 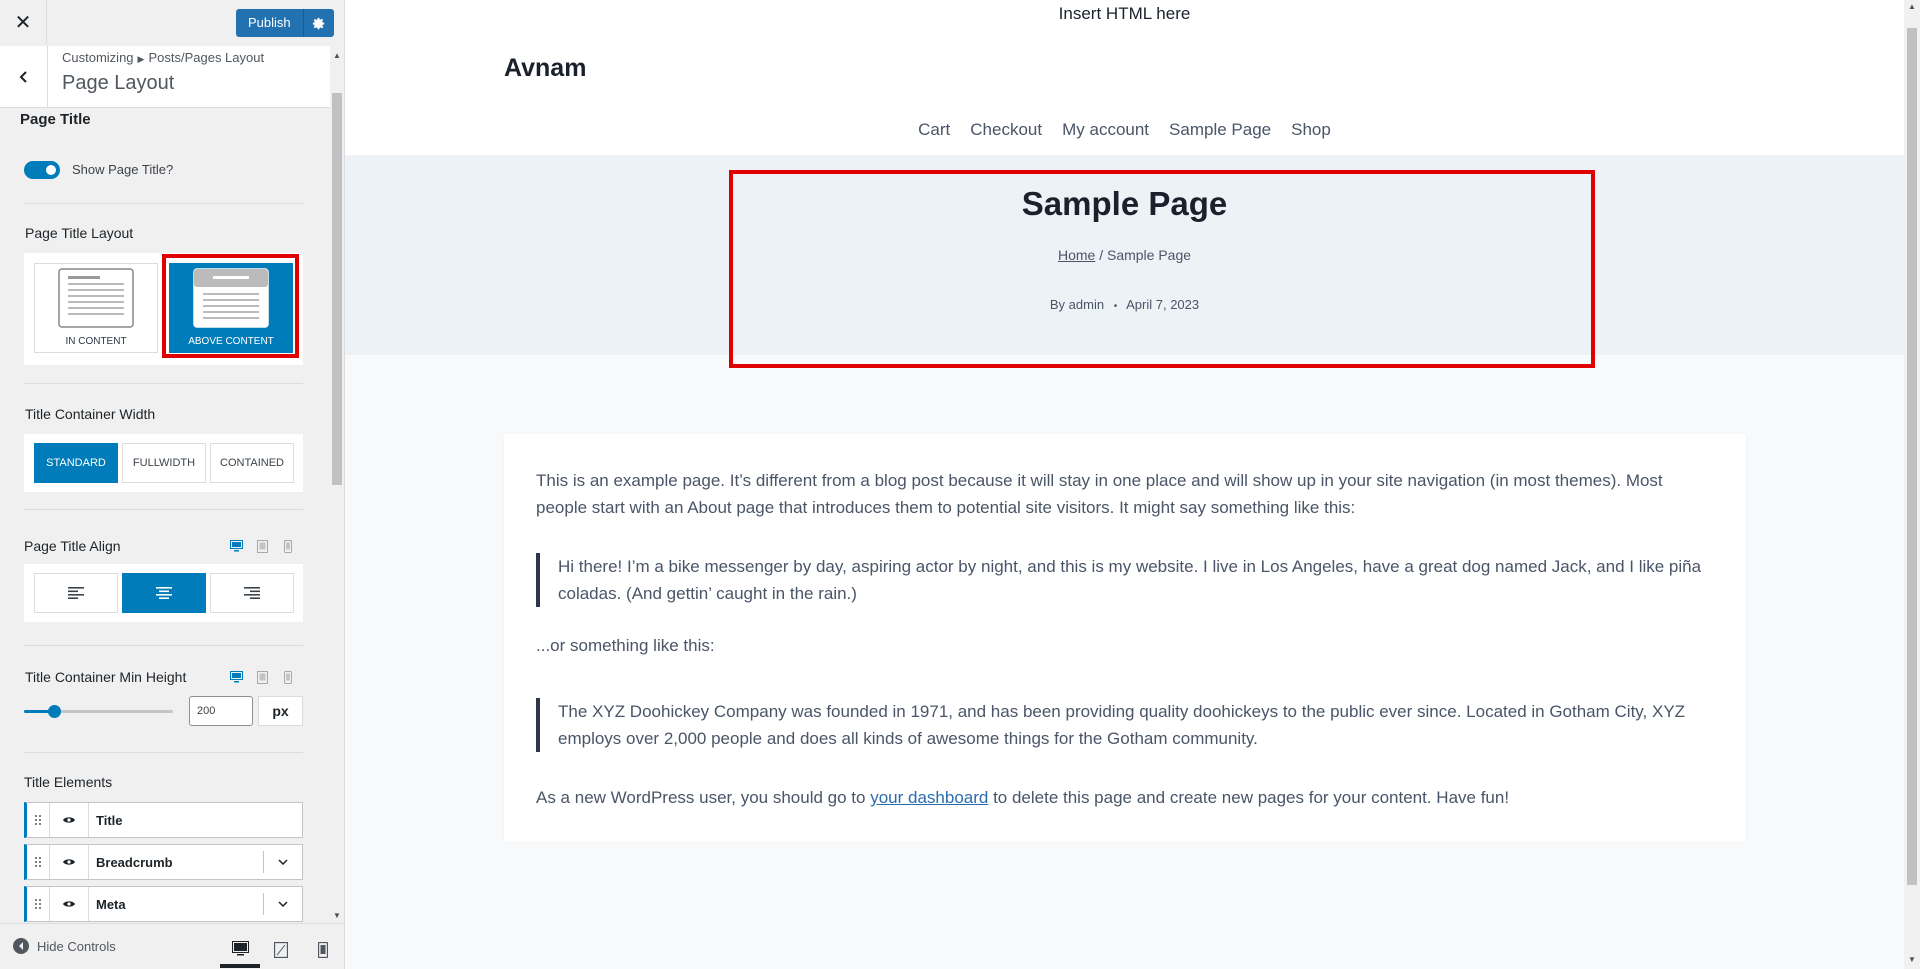 I want to click on section-title: Page Layout, so click(x=118, y=83).